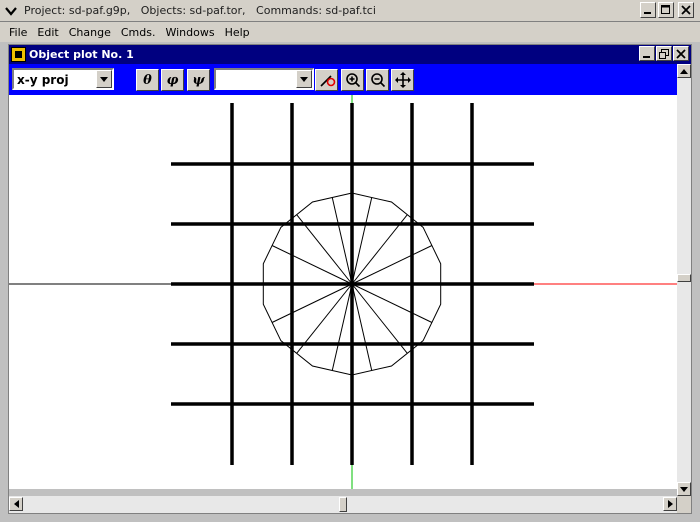 This screenshot has height=522, width=700. I want to click on zoom-out-icon, so click(377, 80).